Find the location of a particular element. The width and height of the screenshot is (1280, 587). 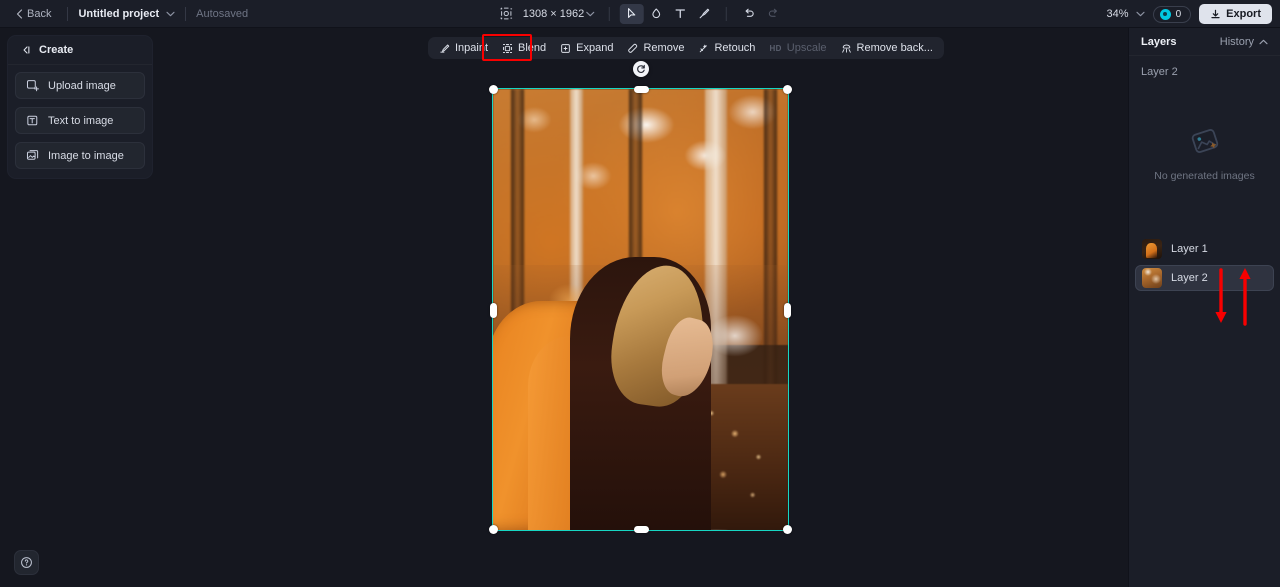

select-tool is located at coordinates (632, 13).